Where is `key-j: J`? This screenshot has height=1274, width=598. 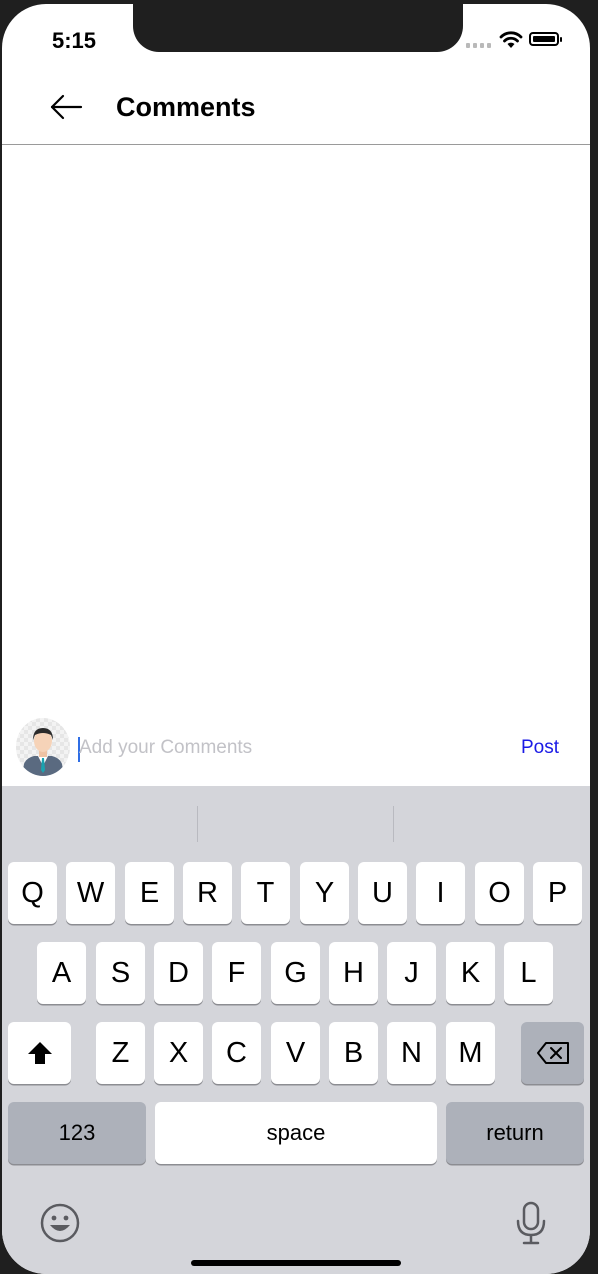 key-j: J is located at coordinates (411, 973).